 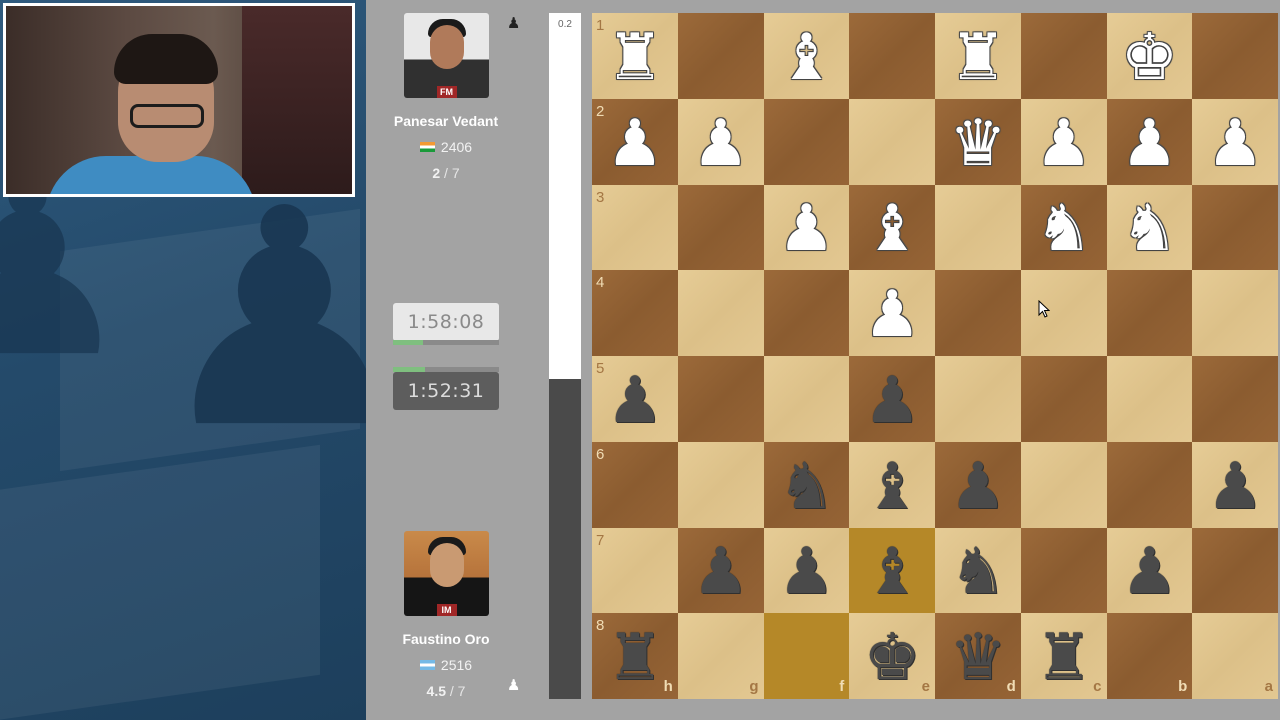 I want to click on board-square-d8: d ♛, so click(x=978, y=656).